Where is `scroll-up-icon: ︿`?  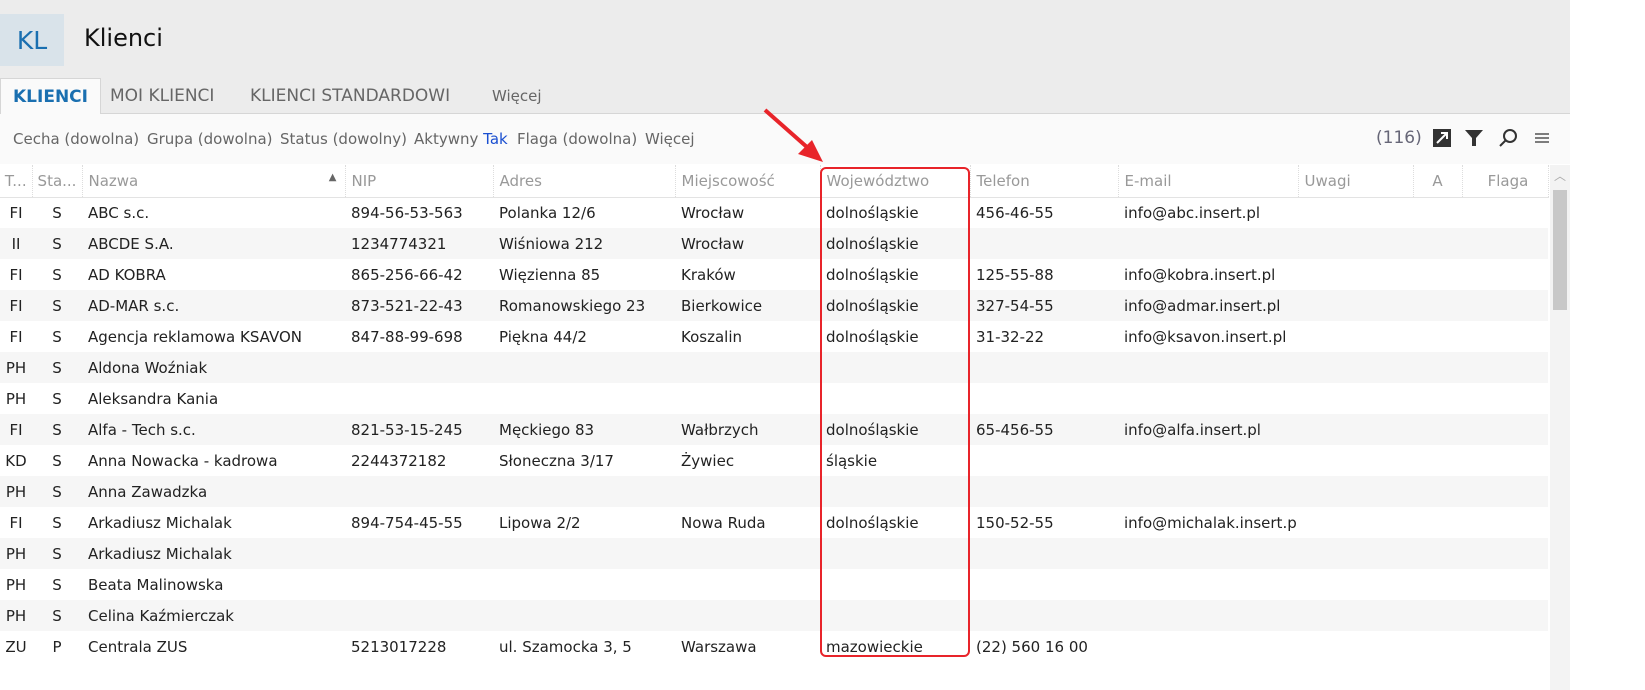
scroll-up-icon: ︿ is located at coordinates (1560, 175).